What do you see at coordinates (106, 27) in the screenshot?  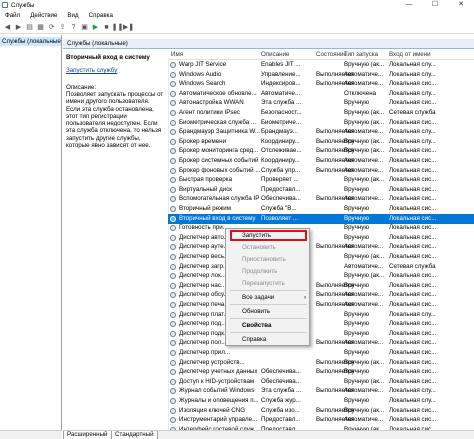 I see `stop-icon: ■` at bounding box center [106, 27].